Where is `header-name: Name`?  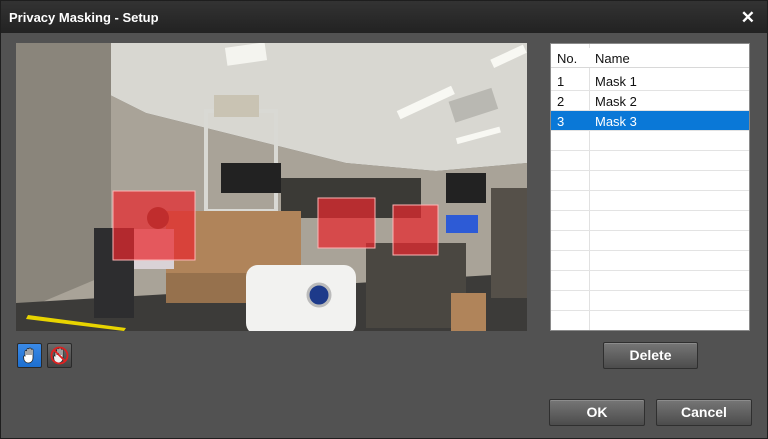
header-name: Name is located at coordinates (612, 58).